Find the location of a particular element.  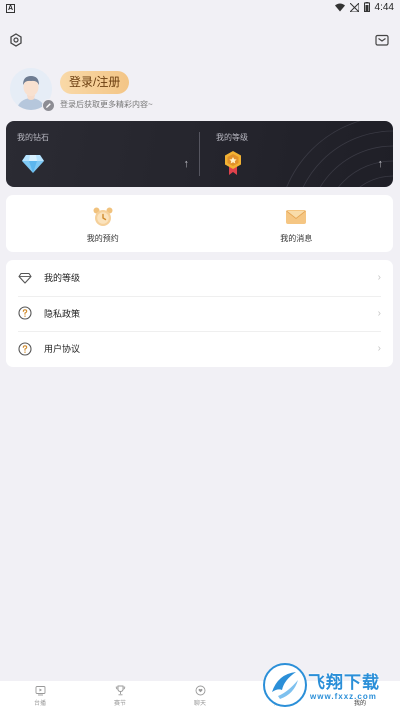

my-diamonds: 我的钻石 ↑ is located at coordinates (102, 154).